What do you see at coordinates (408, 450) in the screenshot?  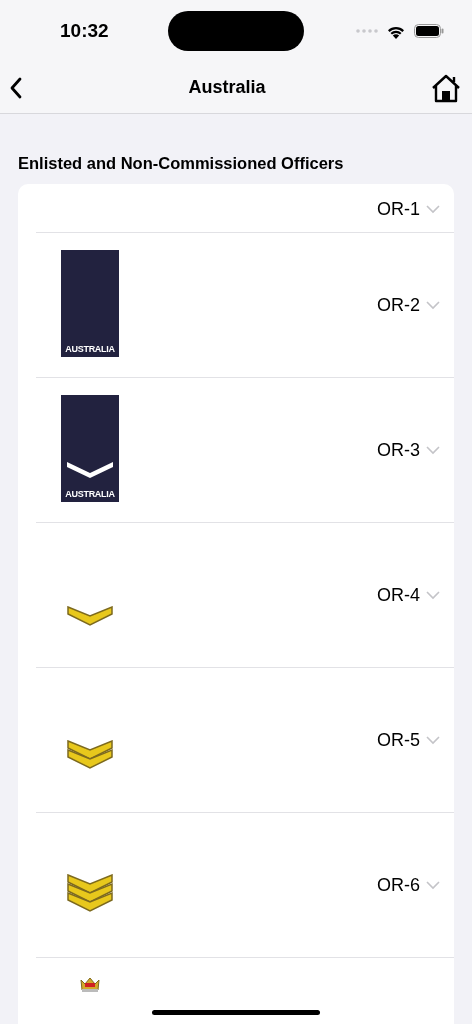 I see `rank-row-toggle: OR-3` at bounding box center [408, 450].